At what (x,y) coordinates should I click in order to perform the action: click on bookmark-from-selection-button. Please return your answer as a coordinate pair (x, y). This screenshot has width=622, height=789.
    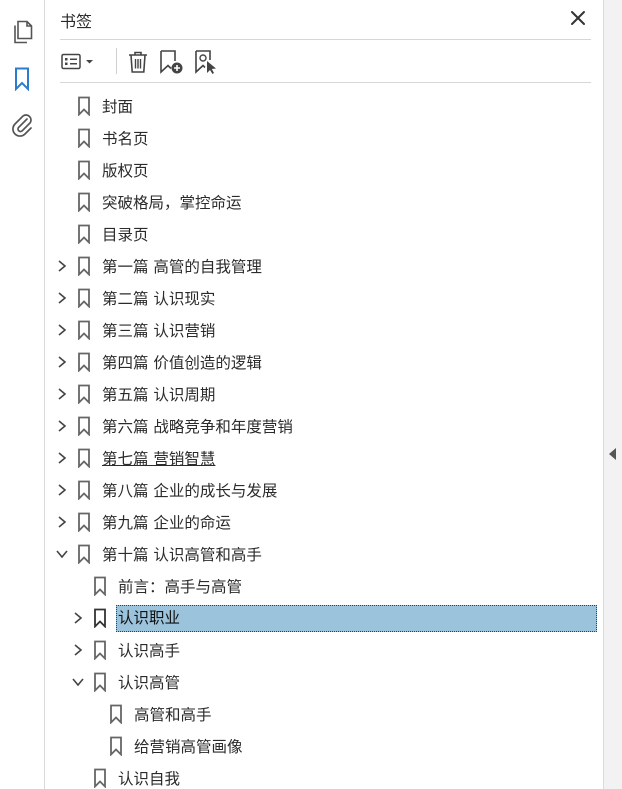
    Looking at the image, I should click on (206, 62).